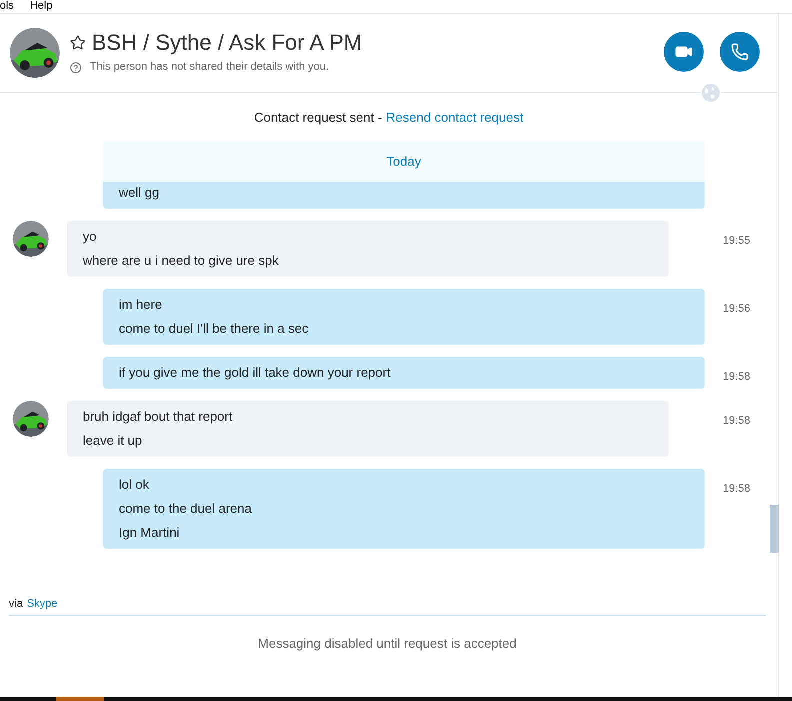  What do you see at coordinates (150, 533) in the screenshot?
I see `message-text: Ign Martini` at bounding box center [150, 533].